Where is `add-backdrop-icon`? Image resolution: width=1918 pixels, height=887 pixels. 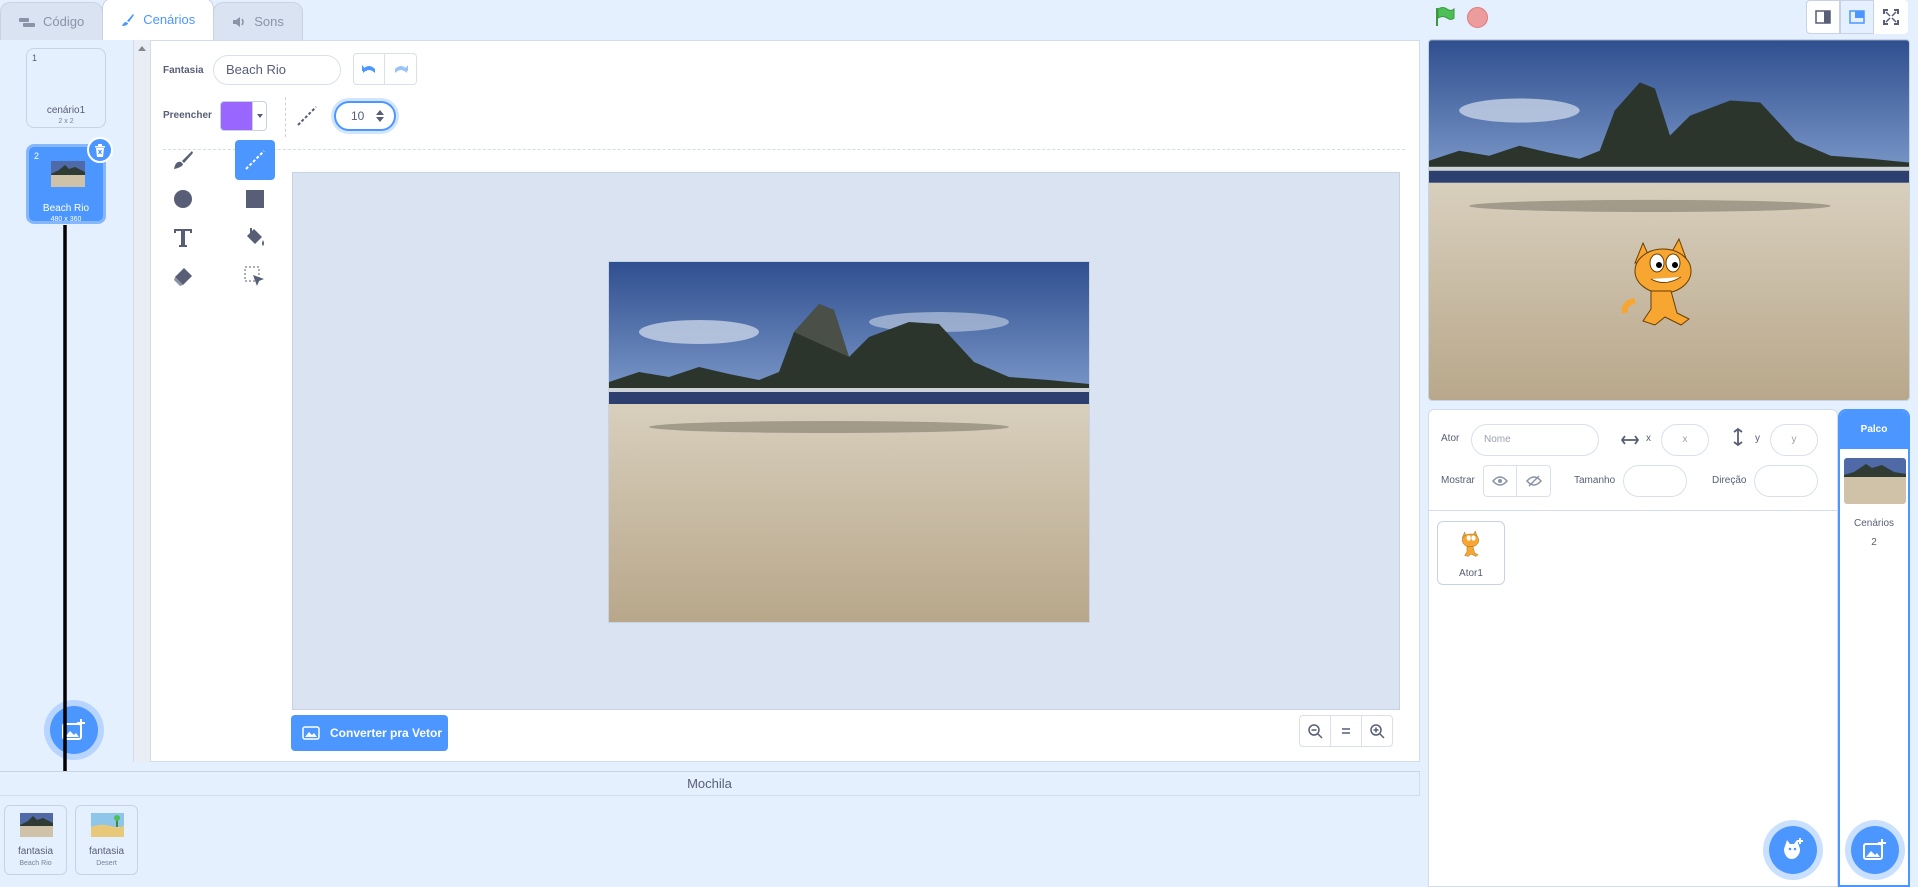
add-backdrop-icon is located at coordinates (1874, 849).